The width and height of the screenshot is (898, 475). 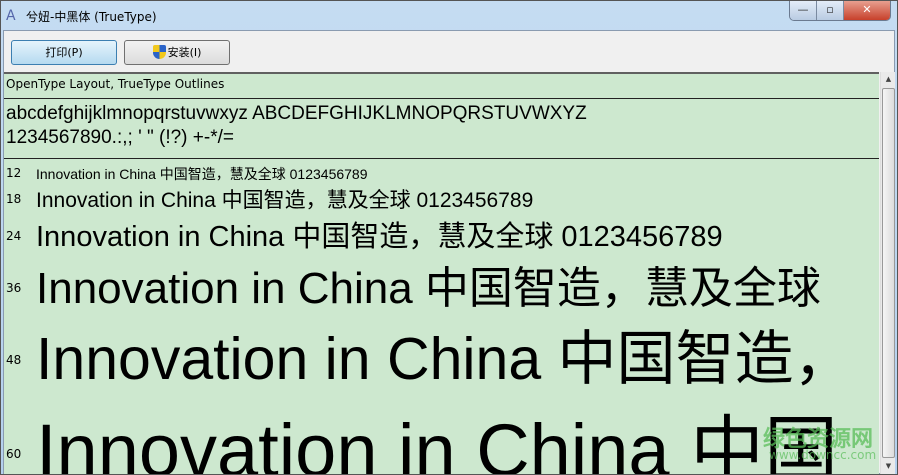 What do you see at coordinates (888, 79) in the screenshot?
I see `scroll-up-icon: ▲` at bounding box center [888, 79].